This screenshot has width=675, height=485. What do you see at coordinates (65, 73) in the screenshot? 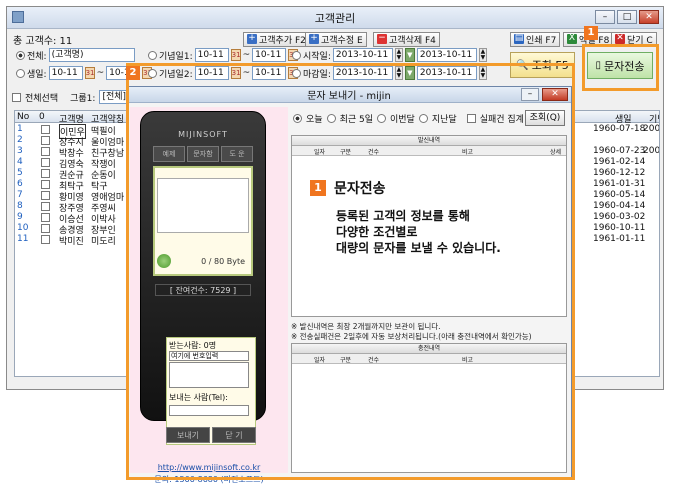
I see `birthday-from: 10-11` at bounding box center [65, 73].